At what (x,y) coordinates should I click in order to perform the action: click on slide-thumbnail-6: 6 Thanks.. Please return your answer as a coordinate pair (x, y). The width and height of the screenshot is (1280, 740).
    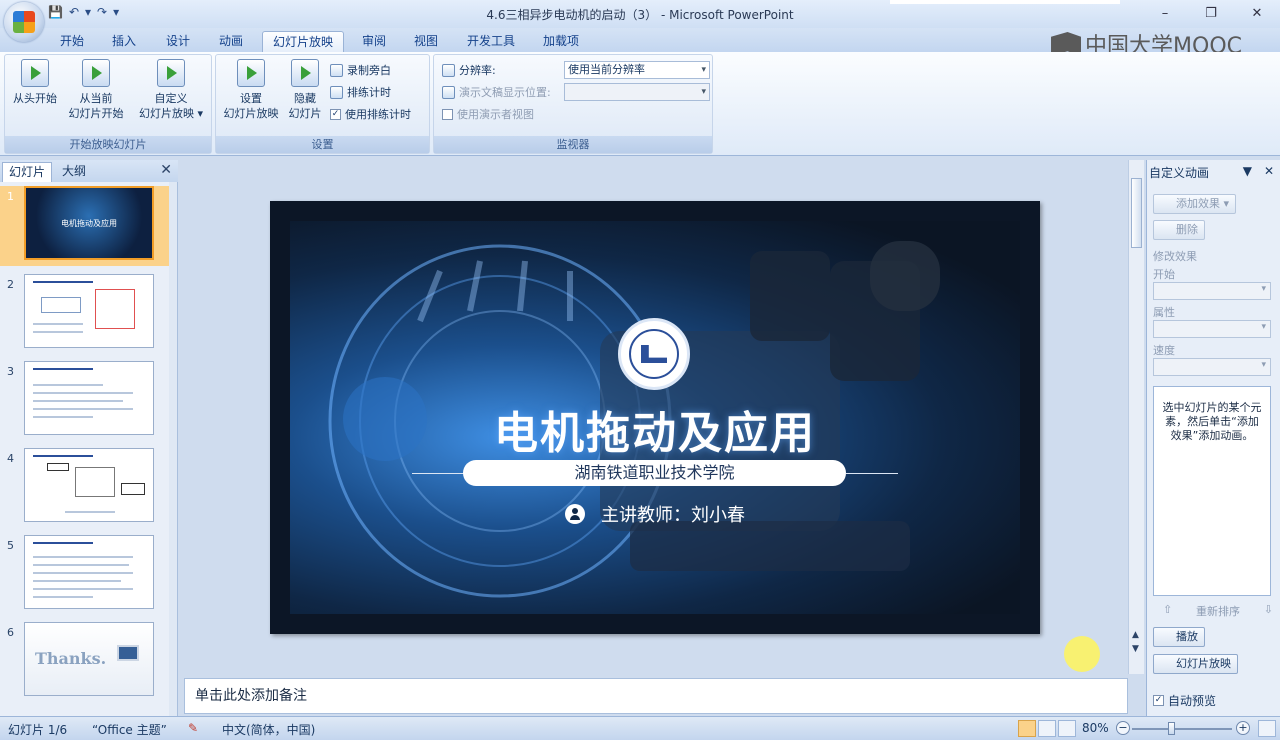
    Looking at the image, I should click on (85, 662).